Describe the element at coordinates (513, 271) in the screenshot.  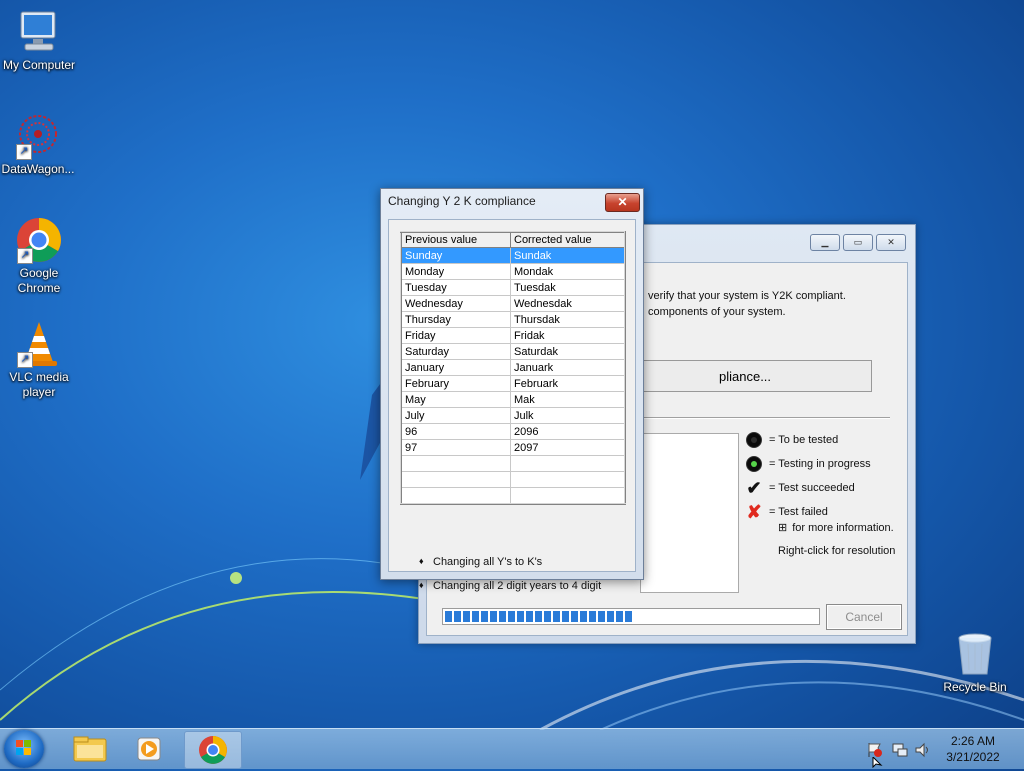
I see `table-row: Monday Mondak` at that location.